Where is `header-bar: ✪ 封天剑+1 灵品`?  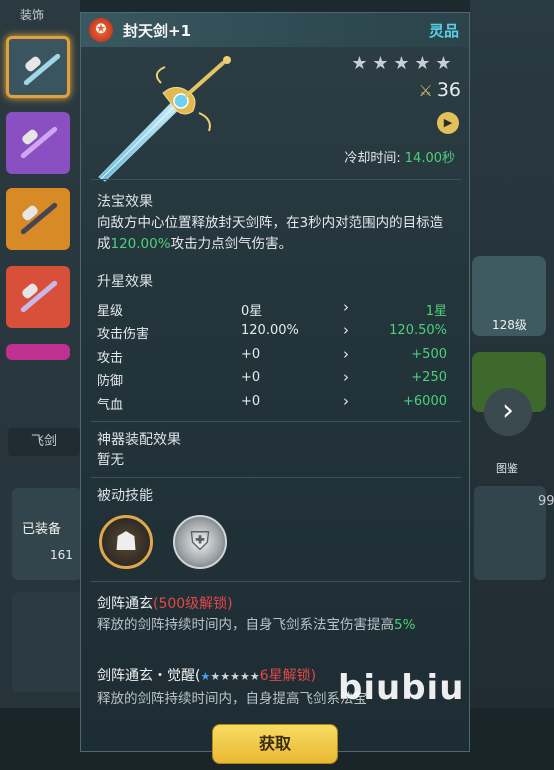
header-bar: ✪ 封天剑+1 灵品 is located at coordinates (275, 30).